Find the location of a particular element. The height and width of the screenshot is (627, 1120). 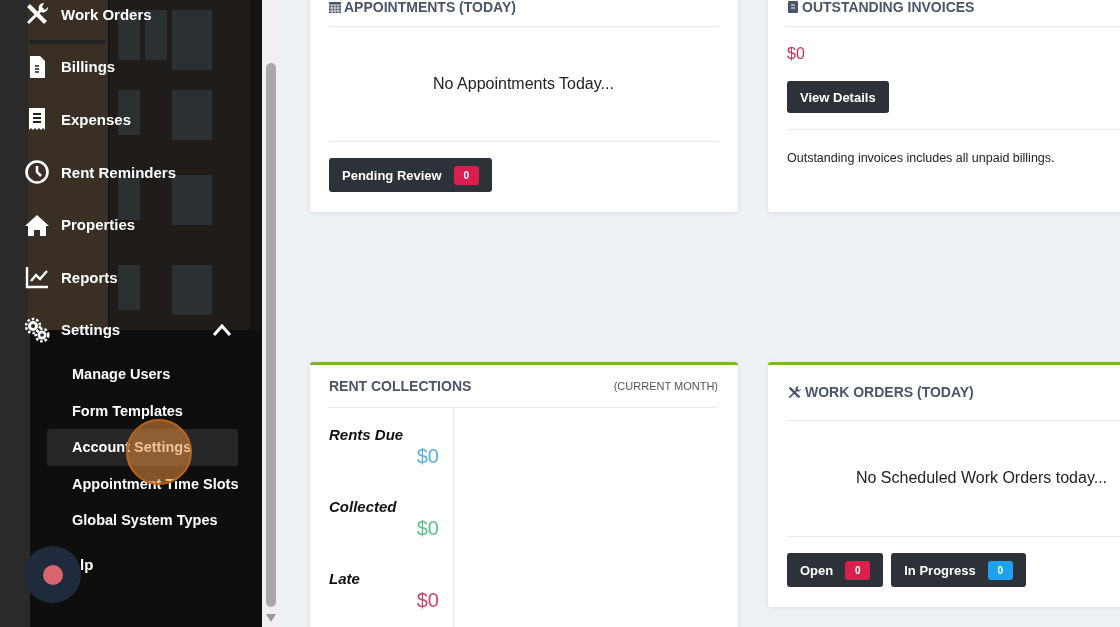

sidebar-item: Settings is located at coordinates (131, 330).